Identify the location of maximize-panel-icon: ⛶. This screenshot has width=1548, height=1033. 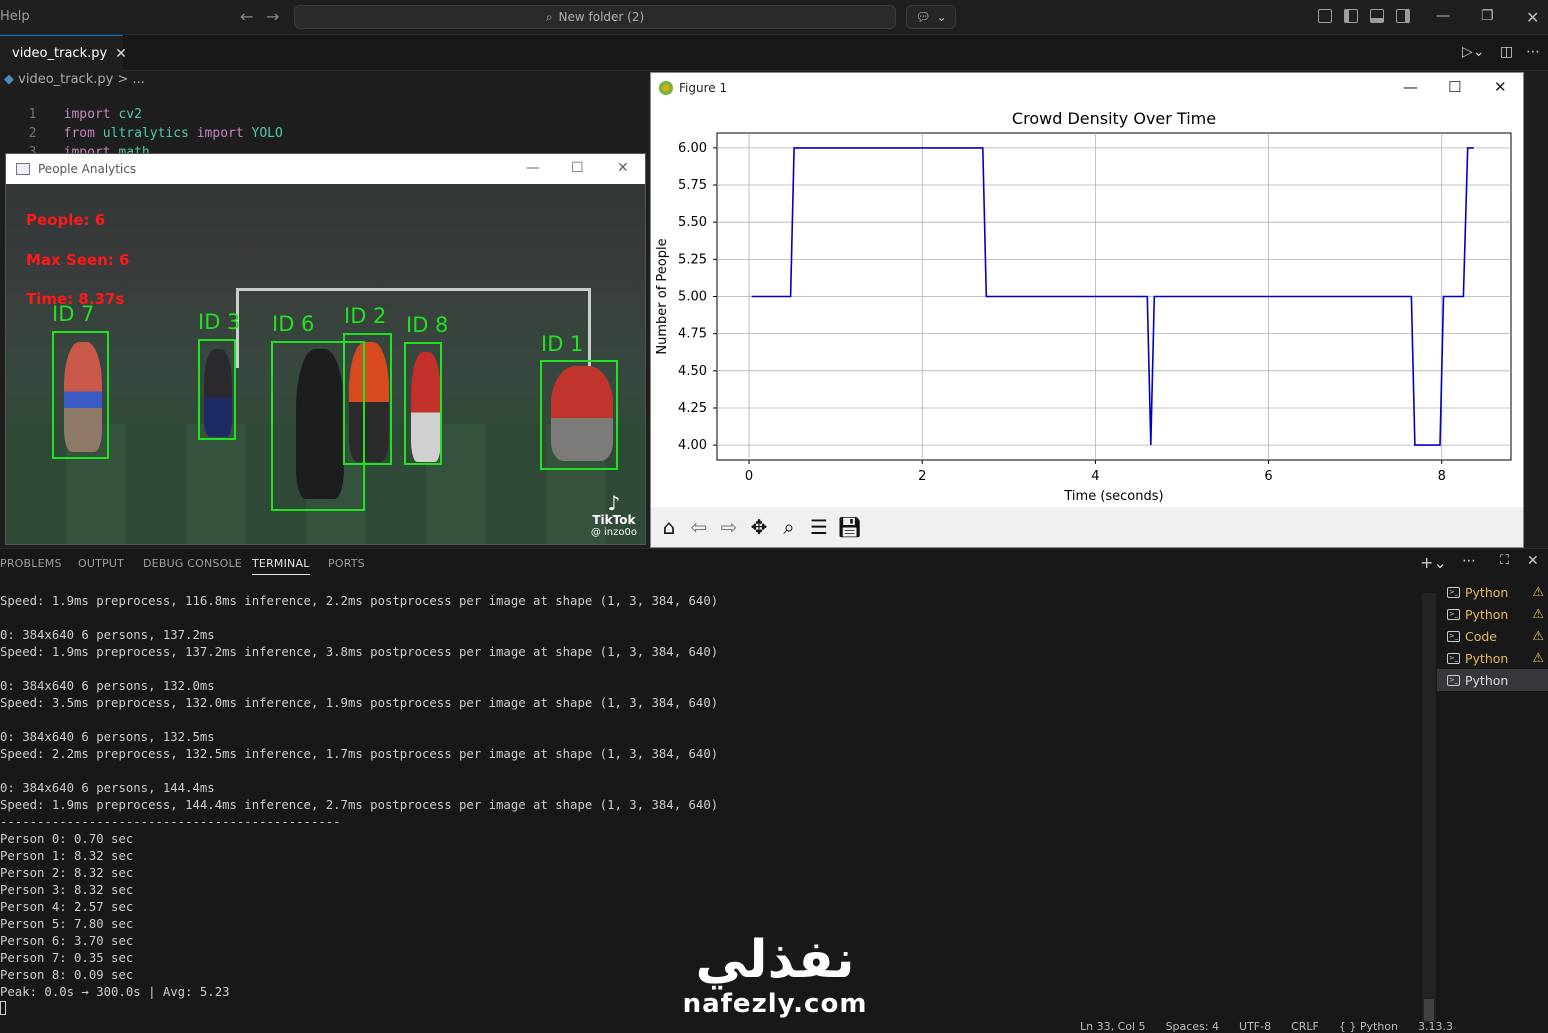
(1504, 560).